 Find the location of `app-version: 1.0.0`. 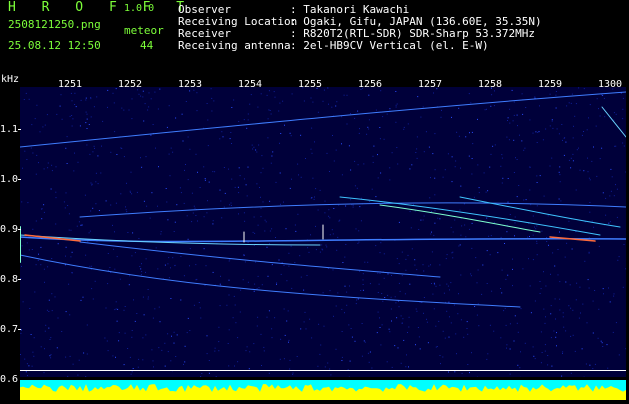

app-version: 1.0.0 is located at coordinates (139, 9).